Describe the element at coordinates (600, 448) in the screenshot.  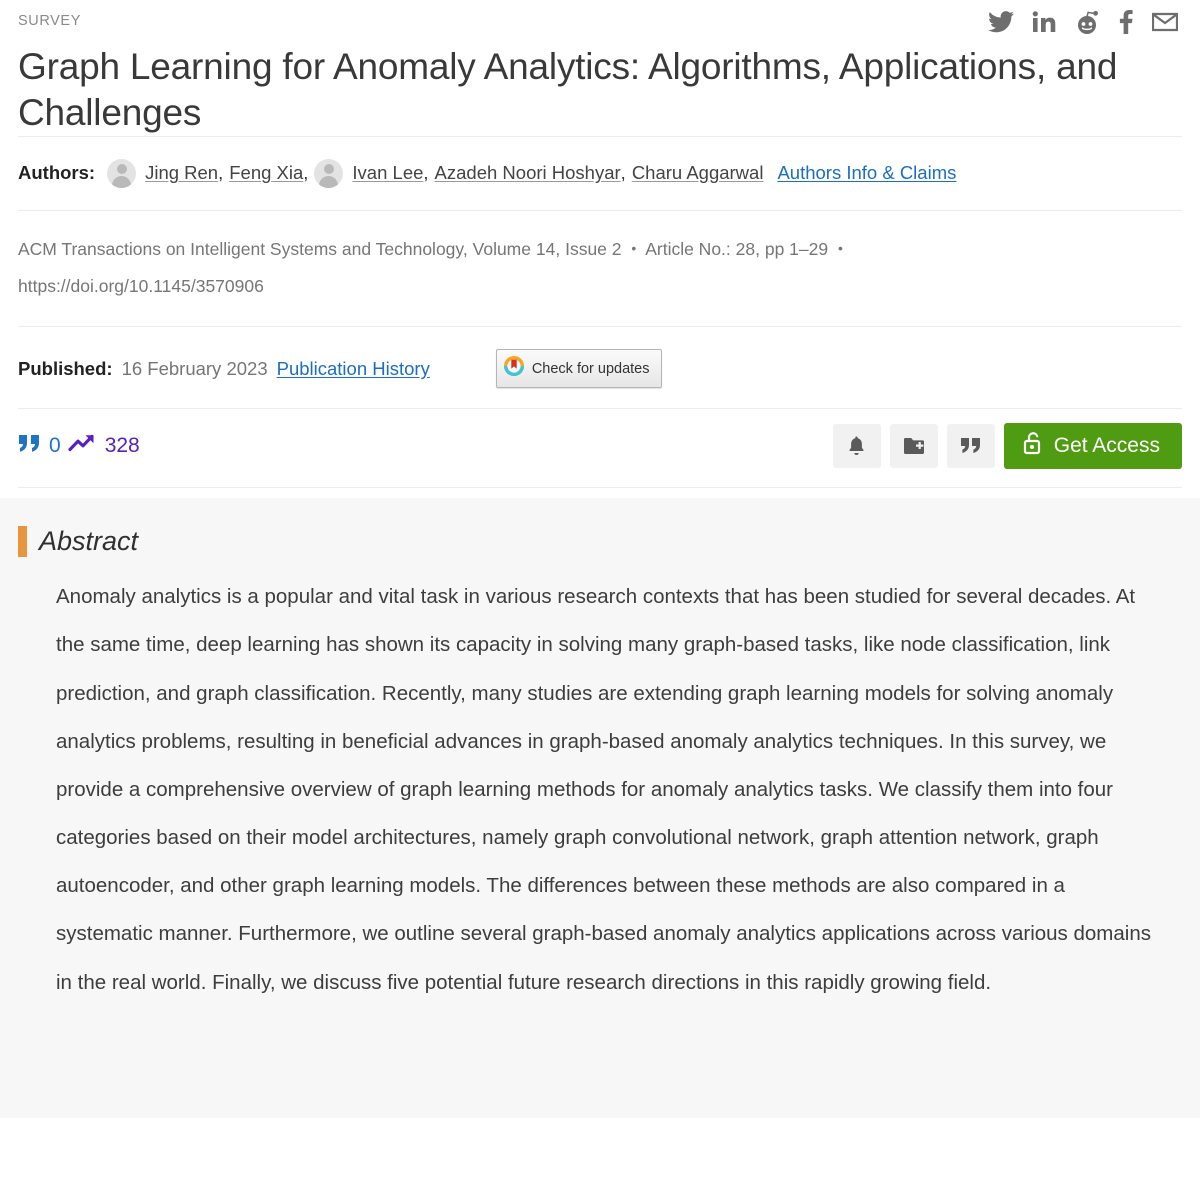
I see `metrics-and-actions-row: 0 328 Get Access` at that location.